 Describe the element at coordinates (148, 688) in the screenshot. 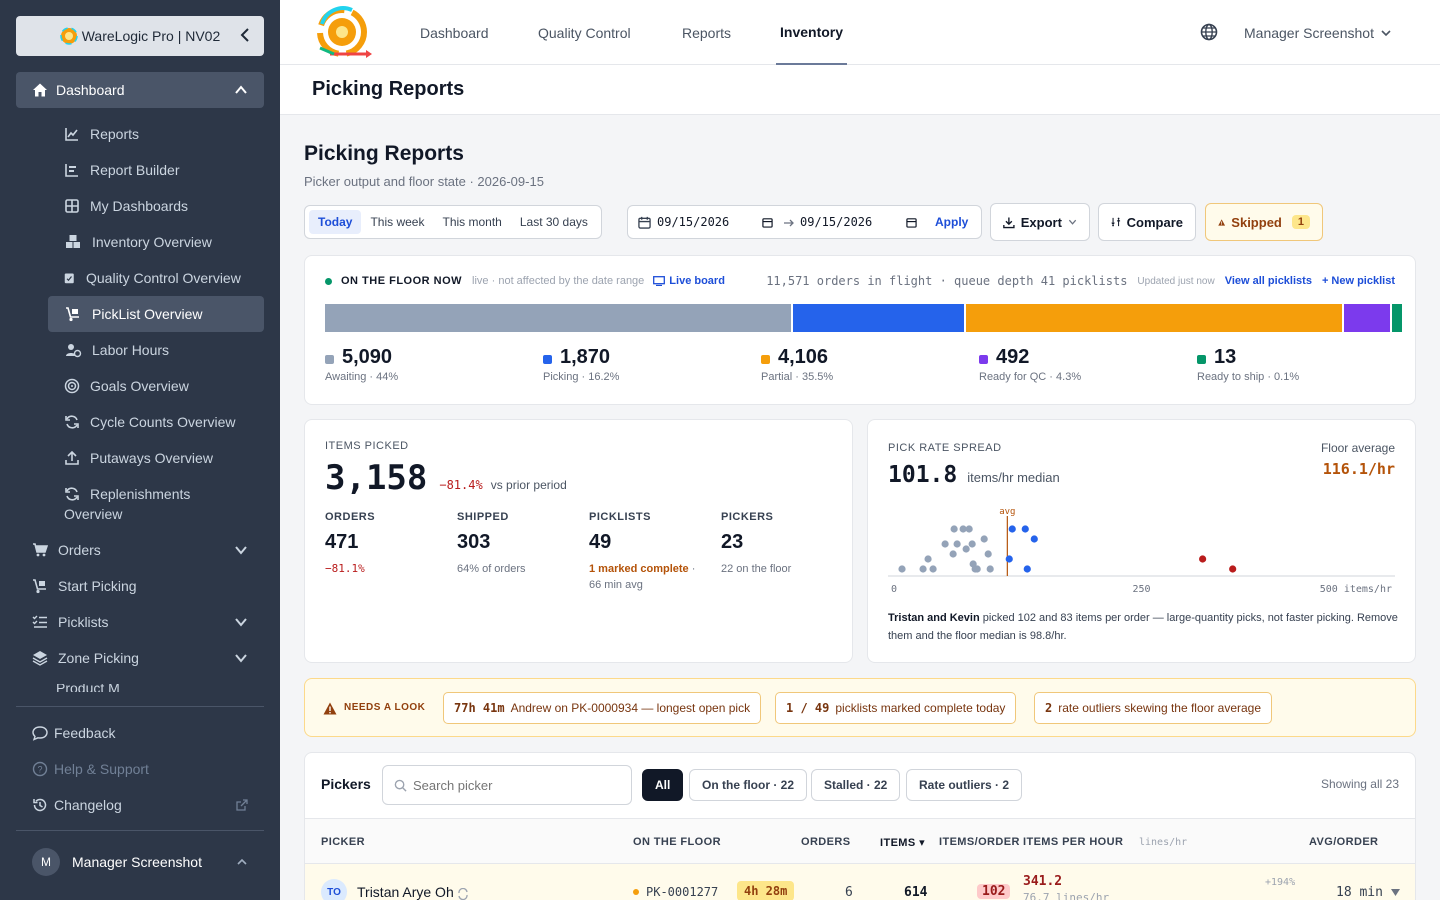

I see `sidebar-scroll-cutoff: Product M` at that location.